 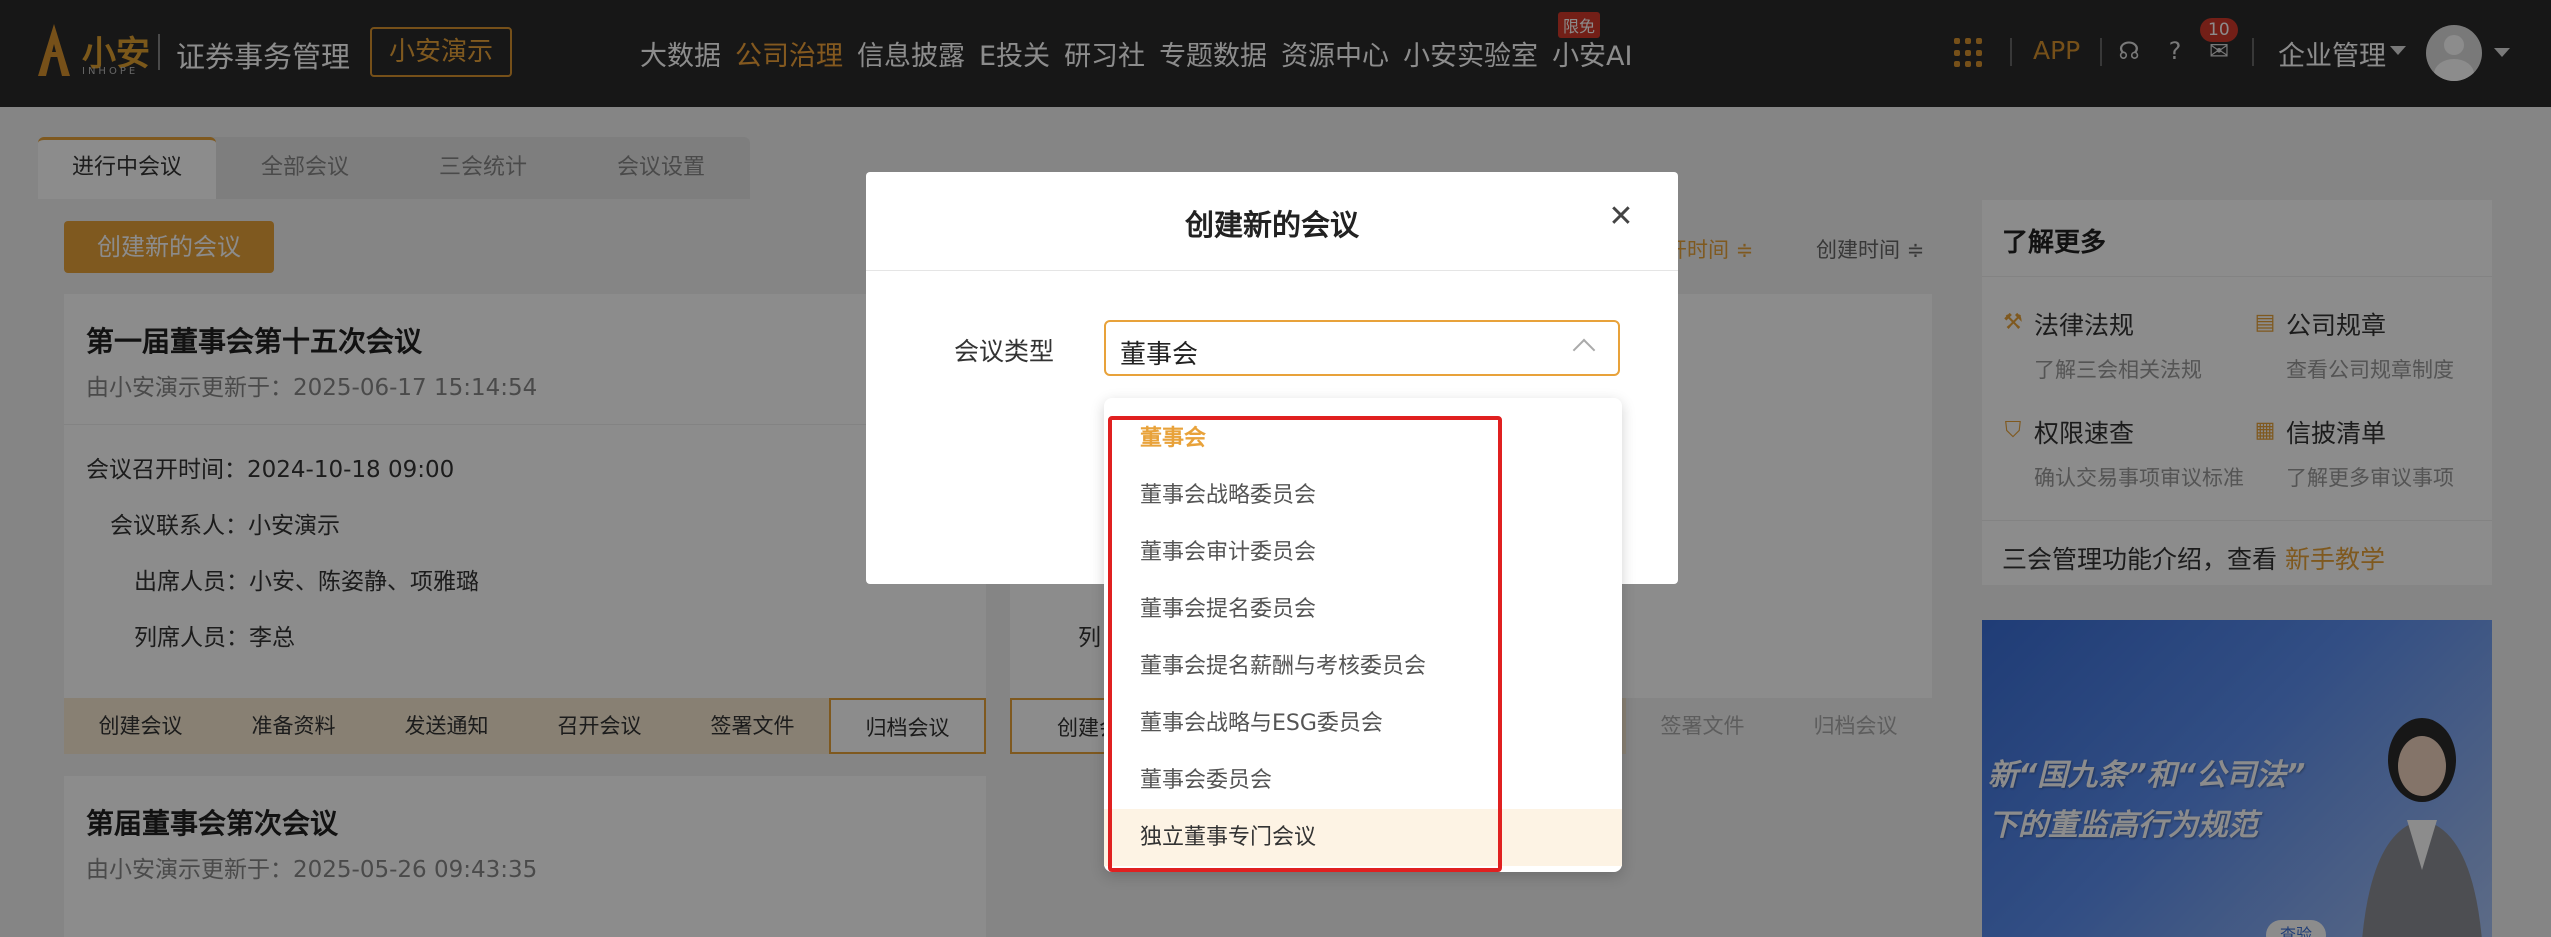 What do you see at coordinates (1363, 837) in the screenshot?
I see `option-independent-director-meeting: 独立董事专门会议` at bounding box center [1363, 837].